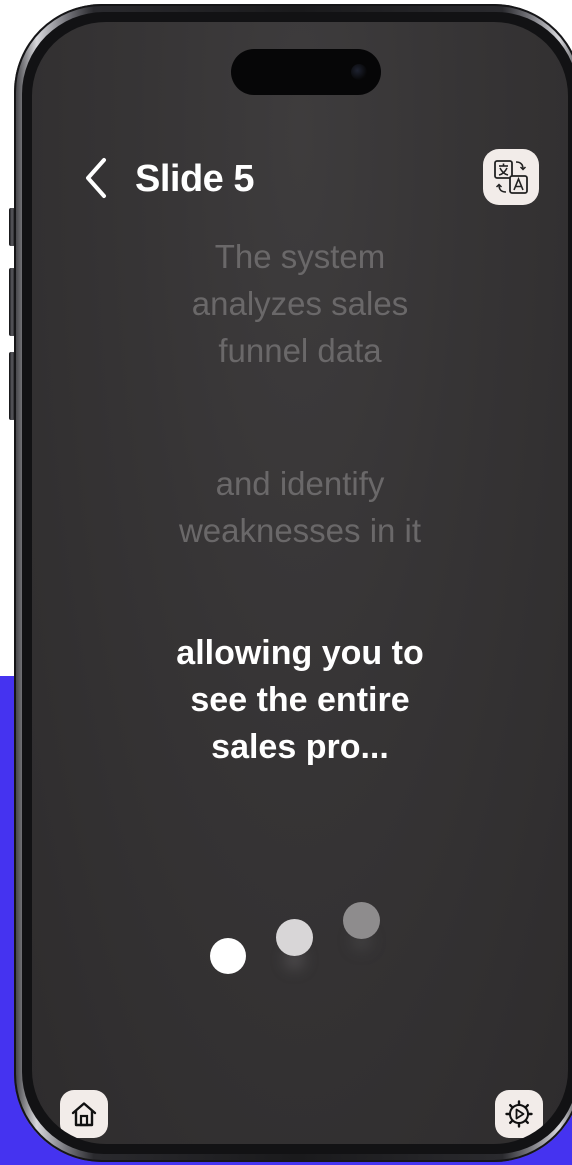  What do you see at coordinates (300, 653) in the screenshot?
I see `current-transcript-line: allowing you to` at bounding box center [300, 653].